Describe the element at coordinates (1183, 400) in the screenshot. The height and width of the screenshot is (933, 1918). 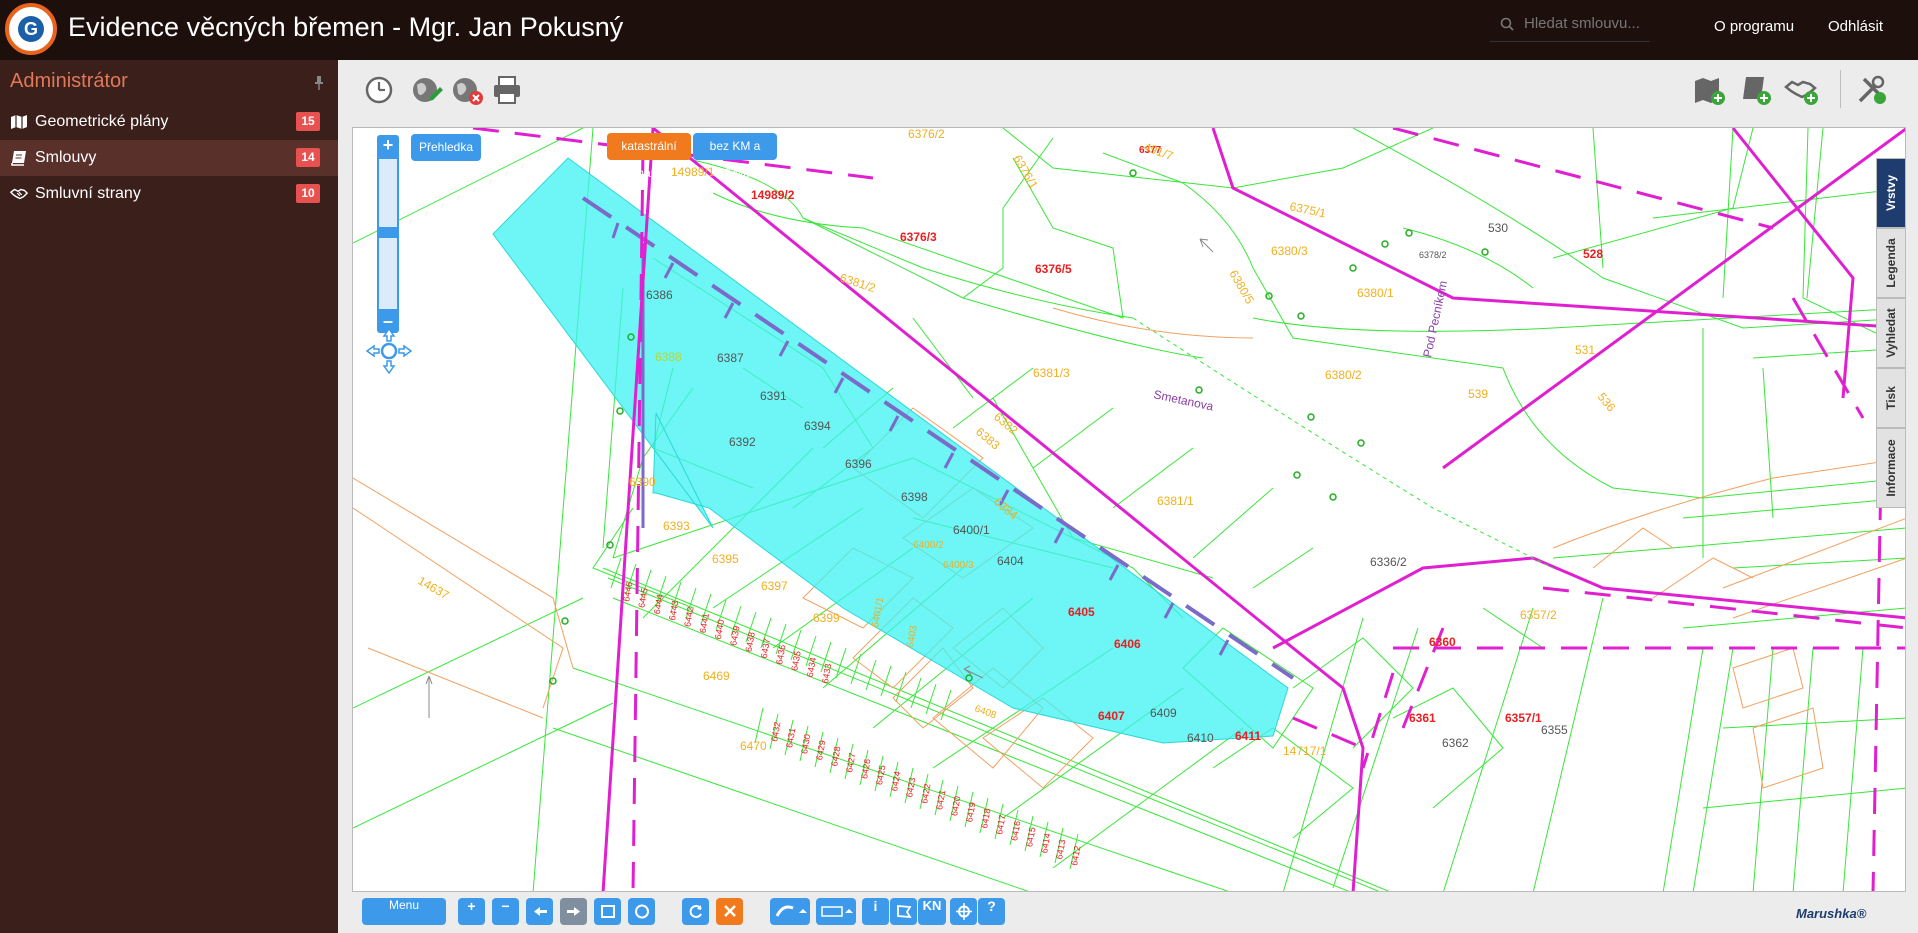
I see `street-name: Smetanova` at that location.